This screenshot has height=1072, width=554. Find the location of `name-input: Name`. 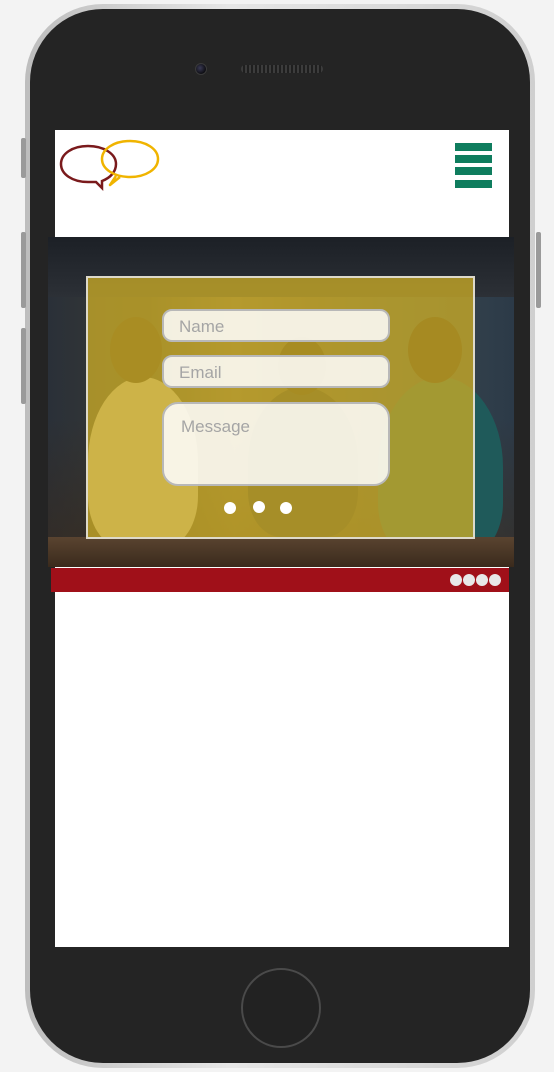

name-input: Name is located at coordinates (276, 325).